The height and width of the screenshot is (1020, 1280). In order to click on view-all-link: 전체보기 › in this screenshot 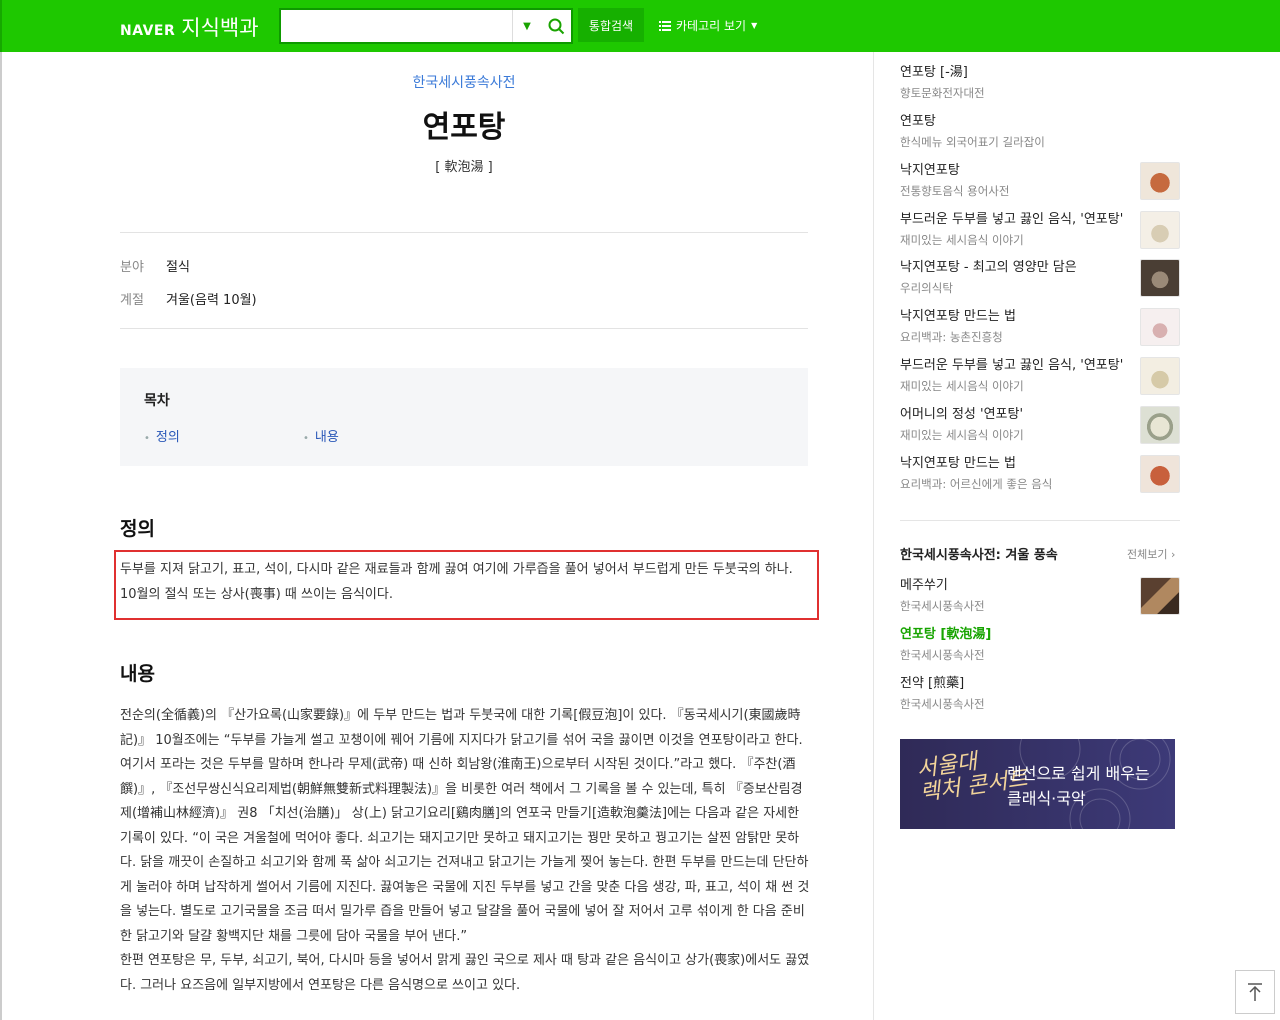, I will do `click(1151, 554)`.